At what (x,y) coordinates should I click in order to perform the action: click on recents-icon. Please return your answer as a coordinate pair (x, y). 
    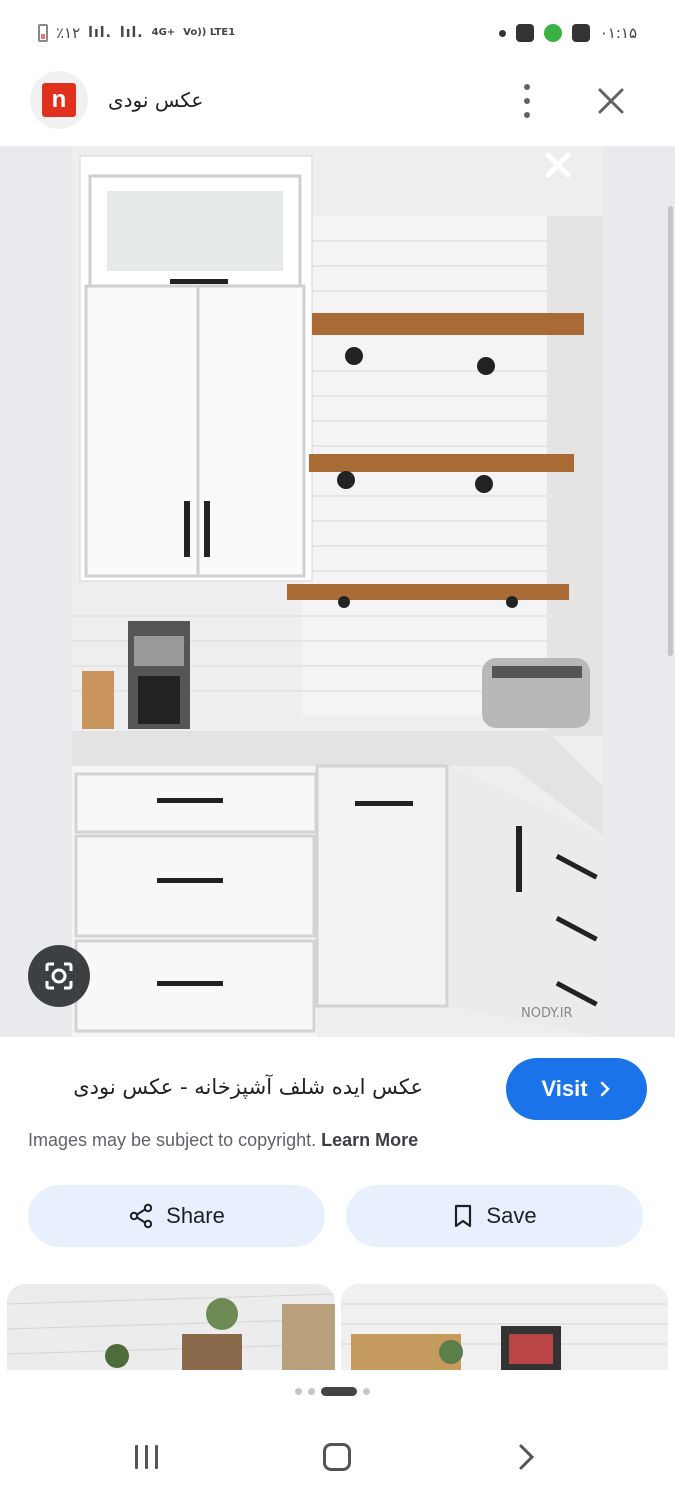
    Looking at the image, I should click on (146, 1457).